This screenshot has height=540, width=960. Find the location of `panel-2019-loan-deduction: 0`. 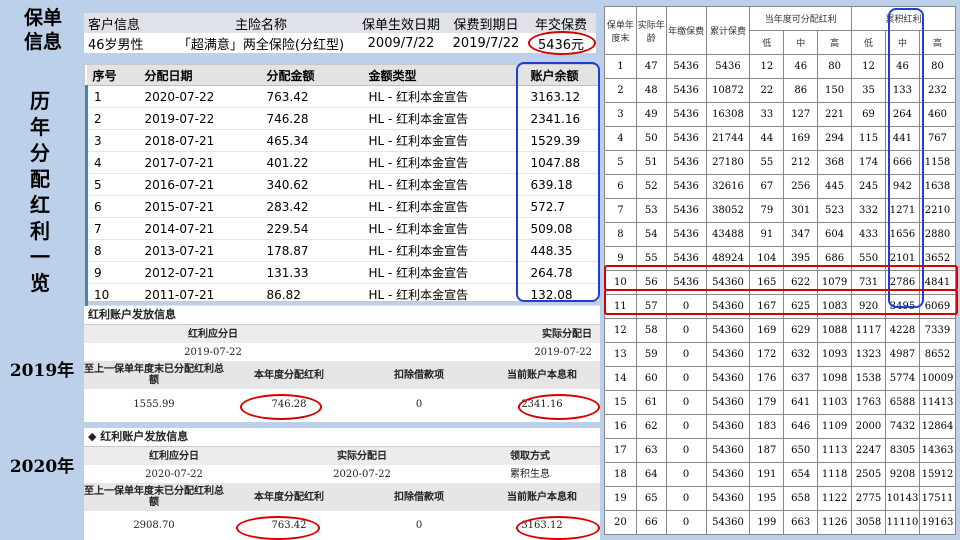

panel-2019-loan-deduction: 0 is located at coordinates (419, 404).